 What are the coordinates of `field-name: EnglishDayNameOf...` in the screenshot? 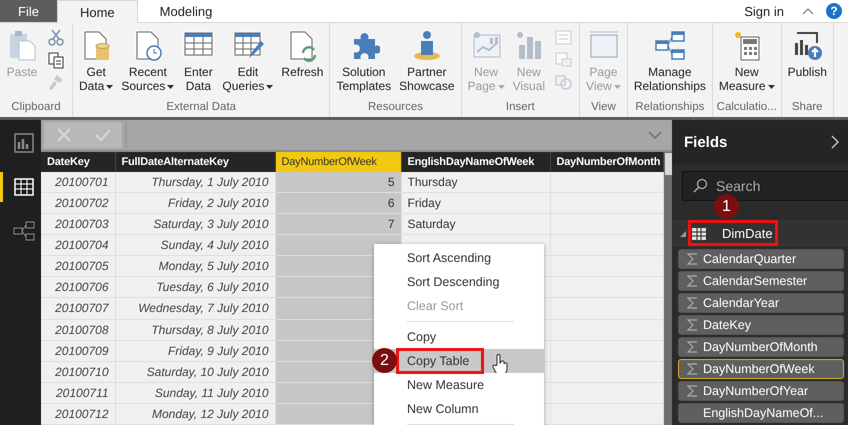 It's located at (763, 413).